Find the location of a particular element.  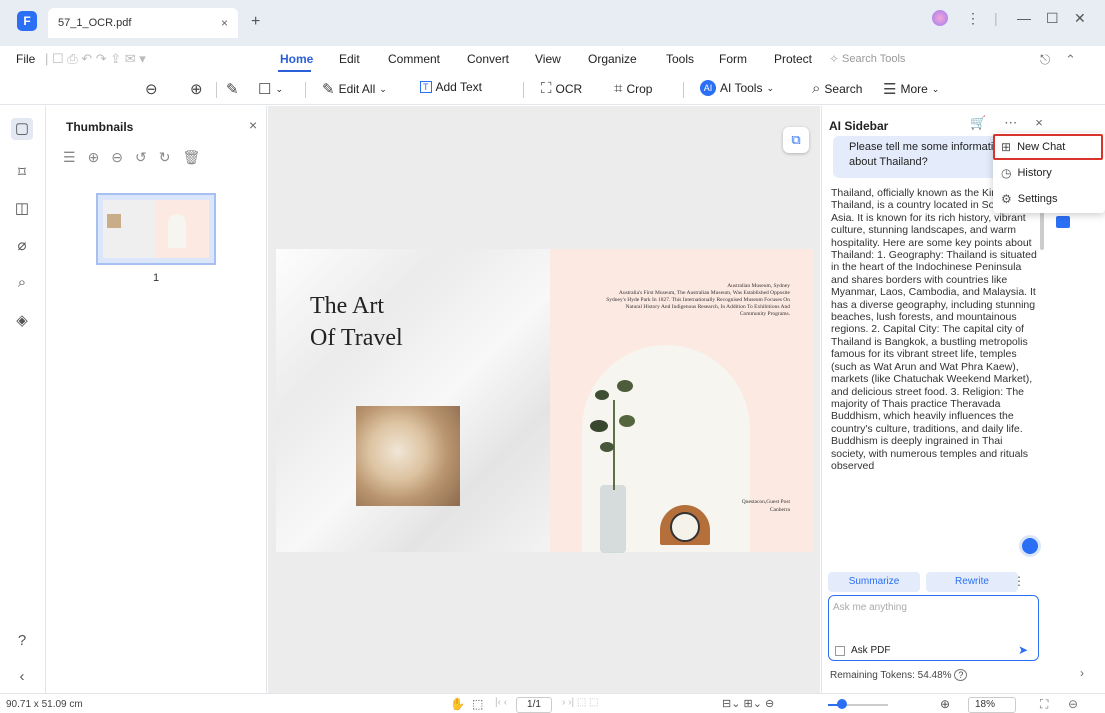

view-mode-icons: ⊟⌄ ⊞⌄ ⊖ is located at coordinates (748, 703).